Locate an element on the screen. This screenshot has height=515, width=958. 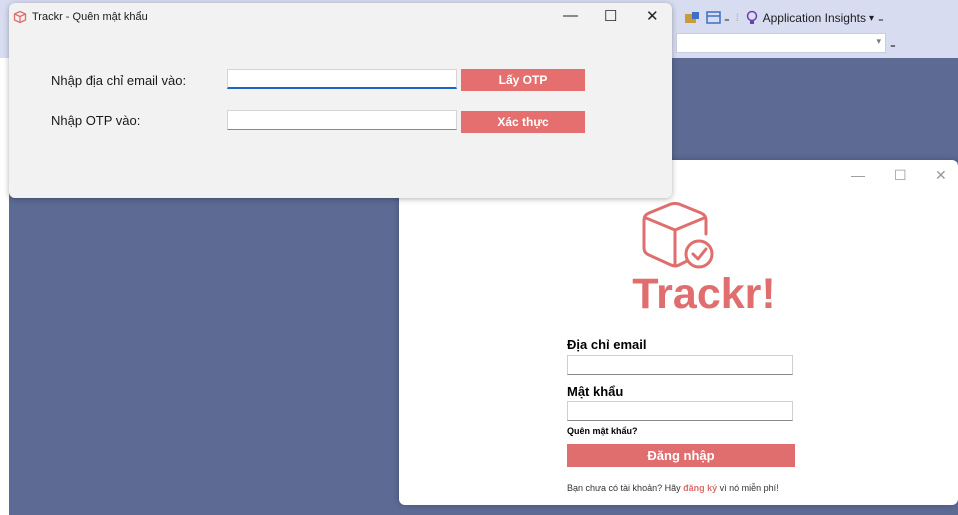
app-insights-label: Application Insights is located at coordinates (814, 18).